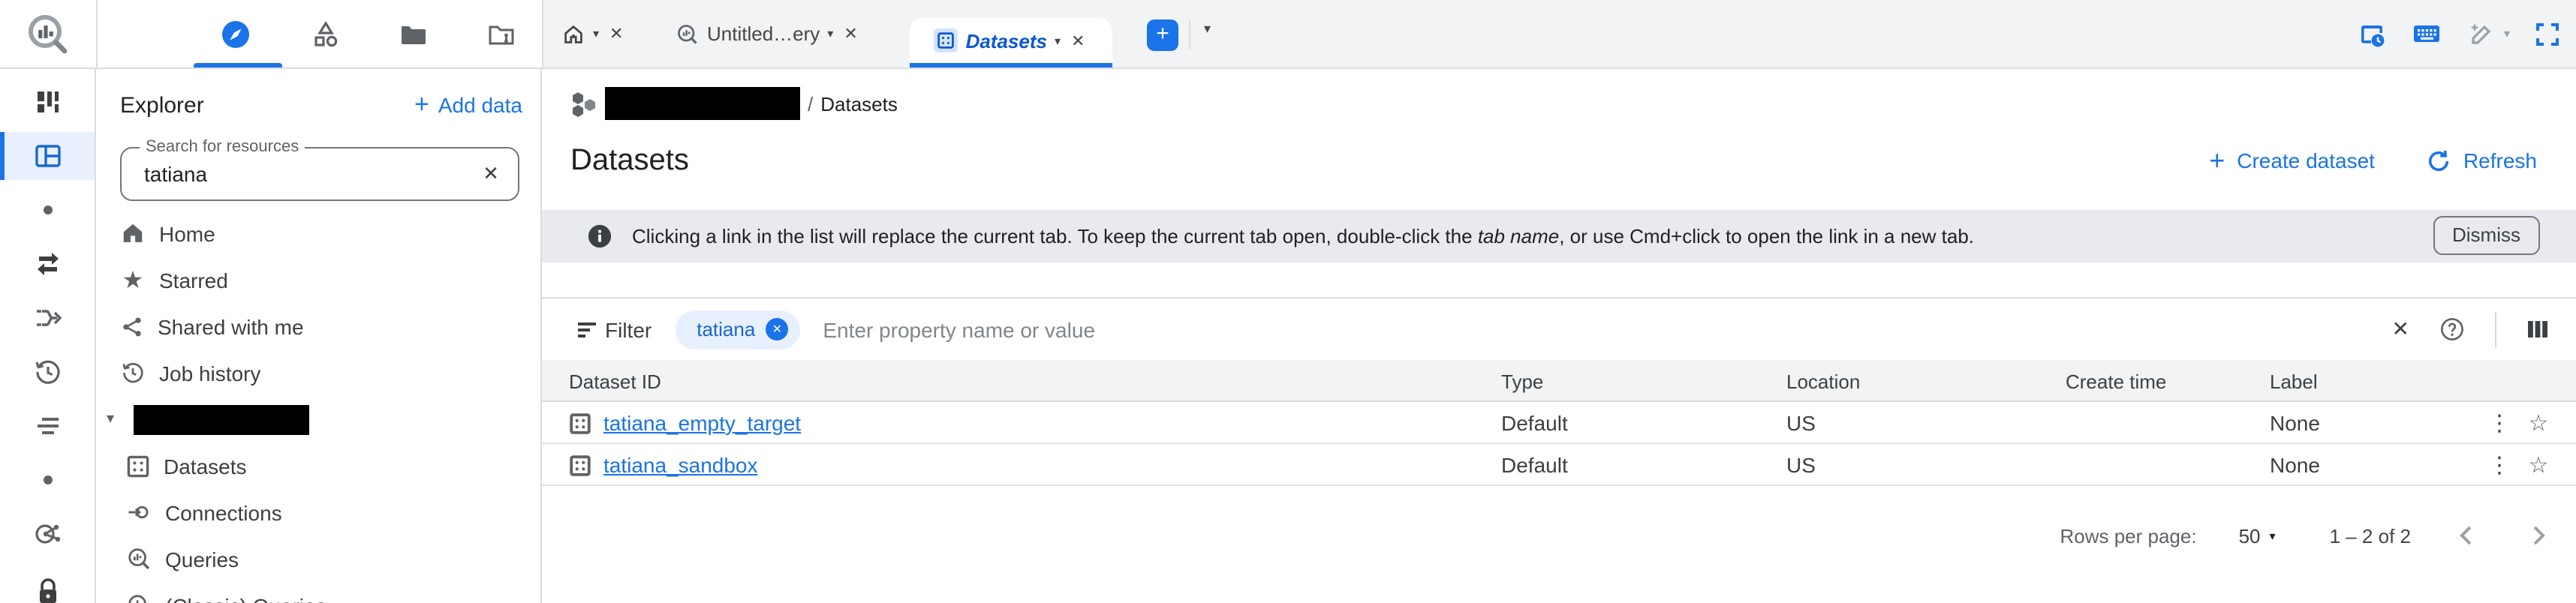 The height and width of the screenshot is (603, 2576). What do you see at coordinates (2400, 329) in the screenshot?
I see `clear-filters-icon: ✕` at bounding box center [2400, 329].